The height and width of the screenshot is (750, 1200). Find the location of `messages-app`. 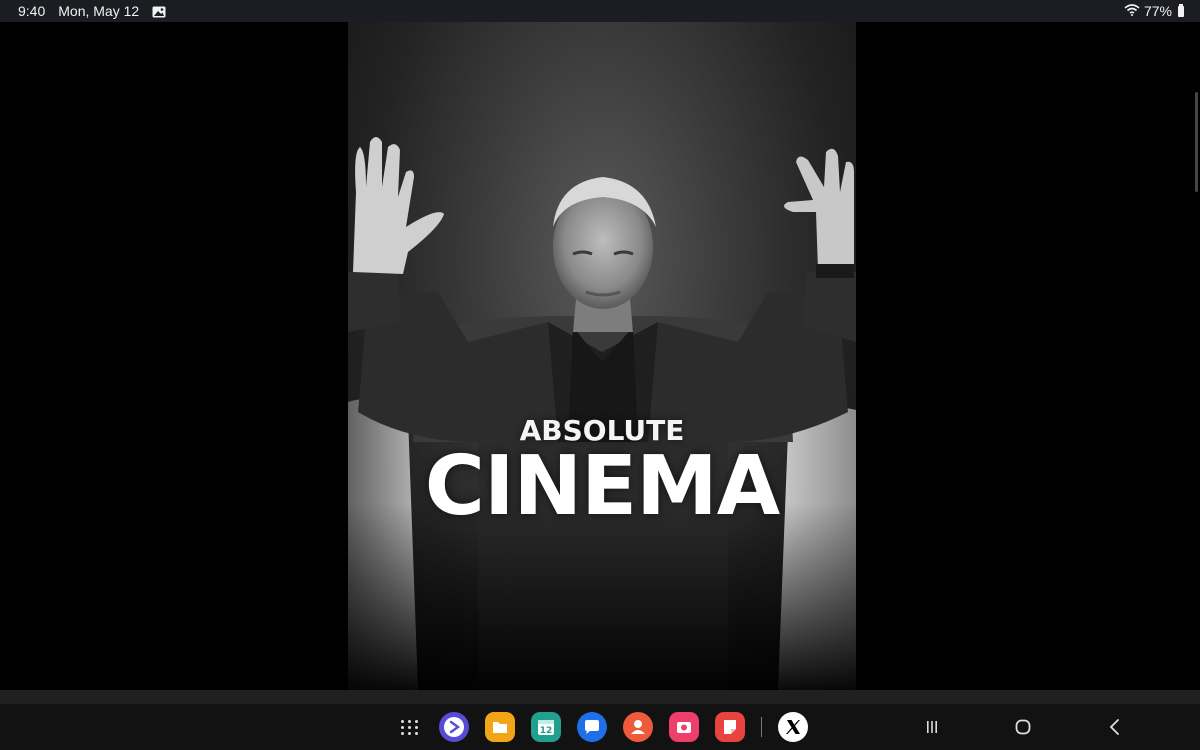

messages-app is located at coordinates (592, 727).